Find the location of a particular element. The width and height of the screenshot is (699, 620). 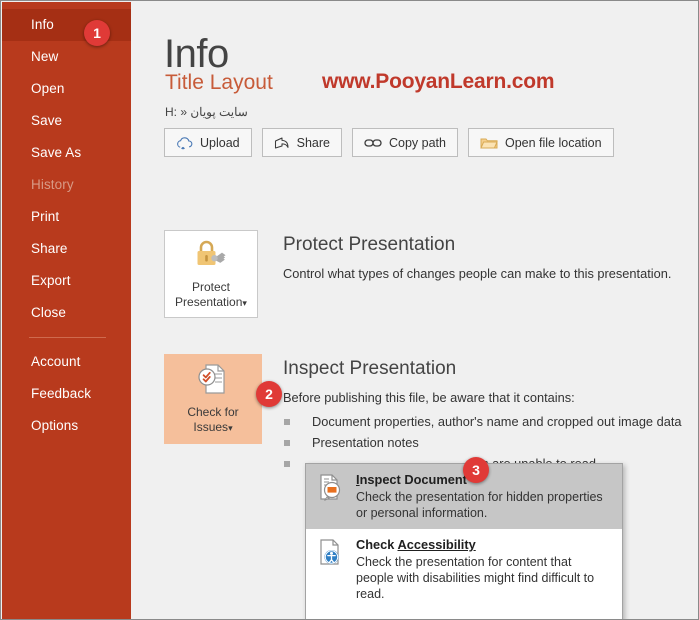

share-button: Share is located at coordinates (301, 142).